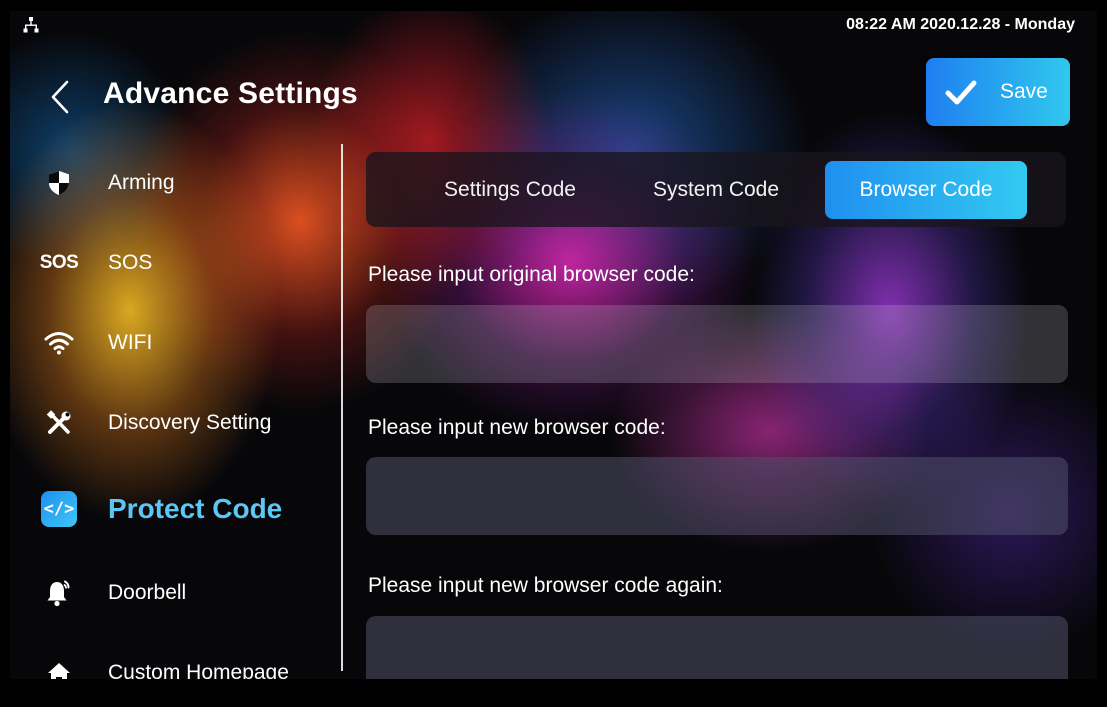  What do you see at coordinates (342, 407) in the screenshot?
I see `sidebar-divider` at bounding box center [342, 407].